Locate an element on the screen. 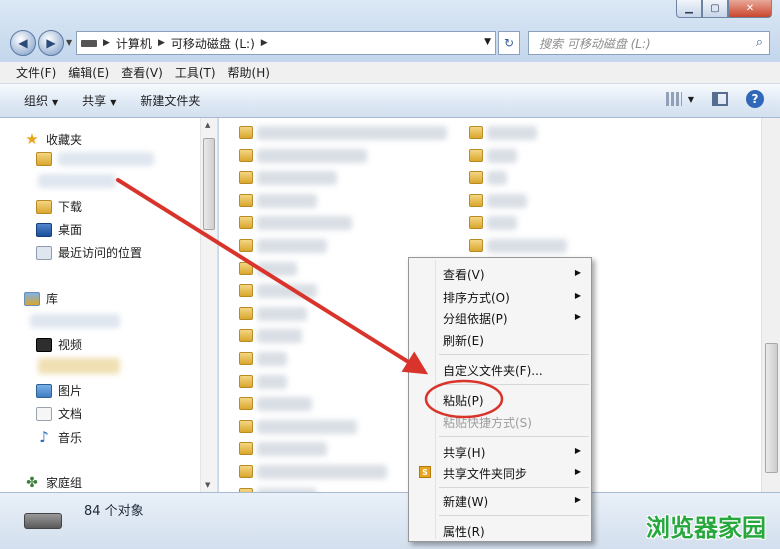 The width and height of the screenshot is (780, 549). nav-scroll-thumb is located at coordinates (209, 184).